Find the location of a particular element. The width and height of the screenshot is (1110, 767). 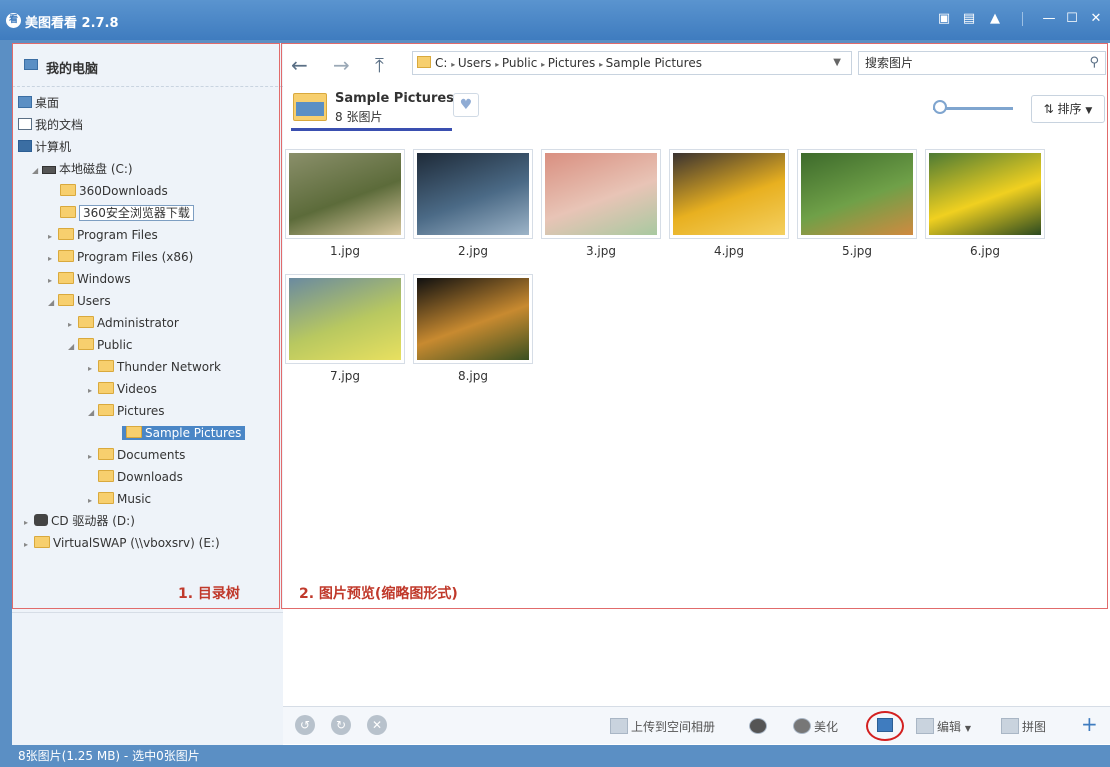

titlebar-separator is located at coordinates (1022, 19).